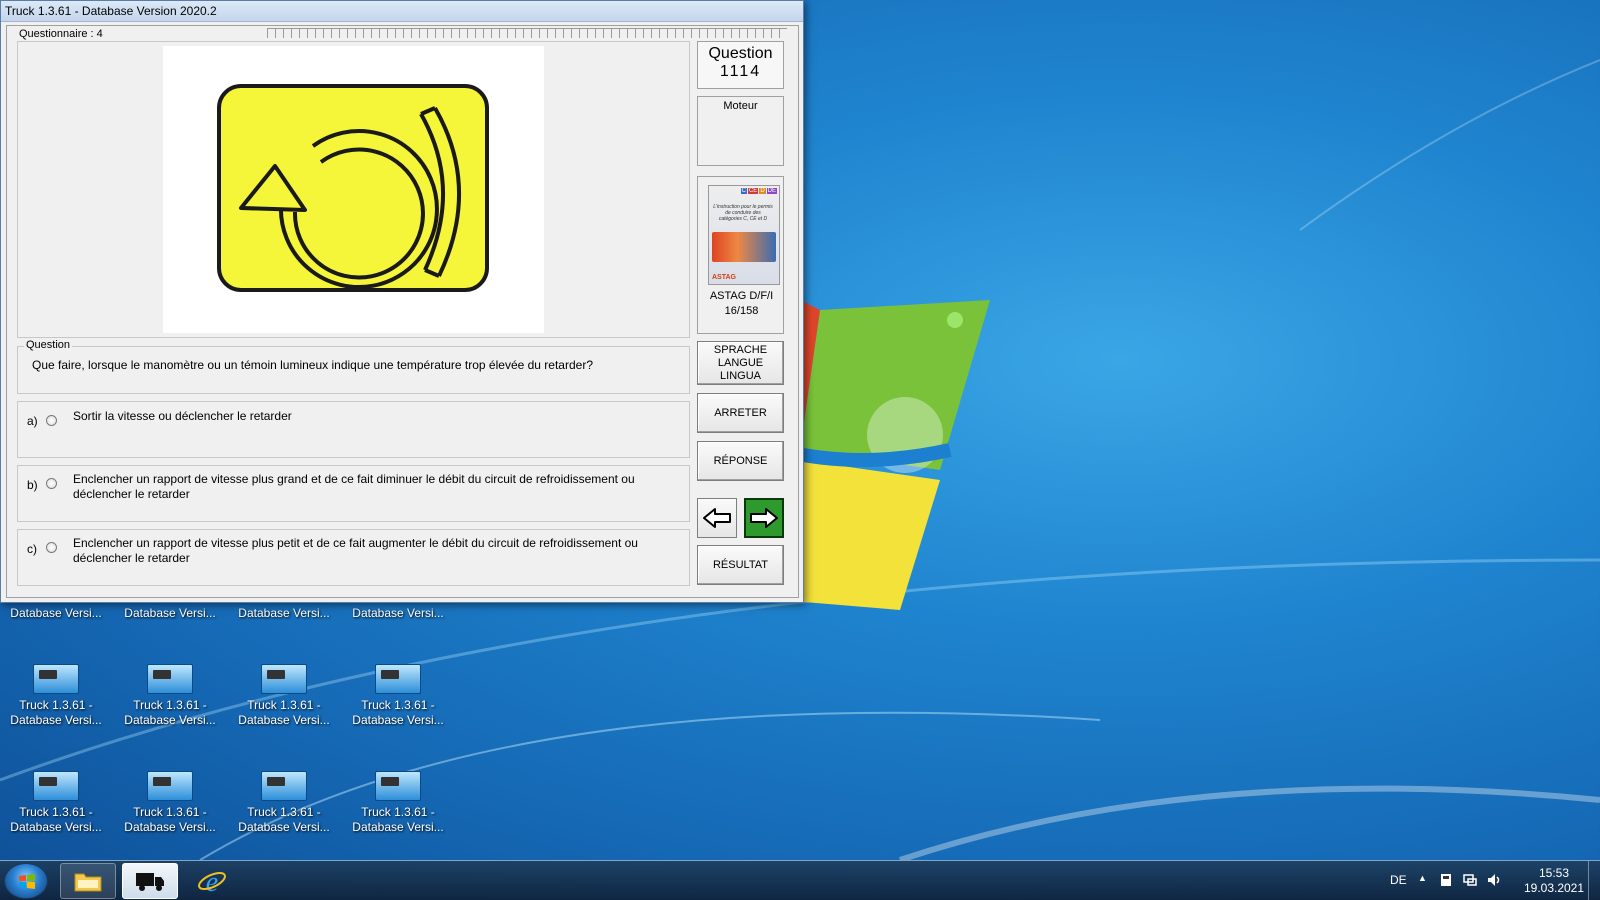  Describe the element at coordinates (1554, 873) in the screenshot. I see `clock-time: 15:53` at that location.